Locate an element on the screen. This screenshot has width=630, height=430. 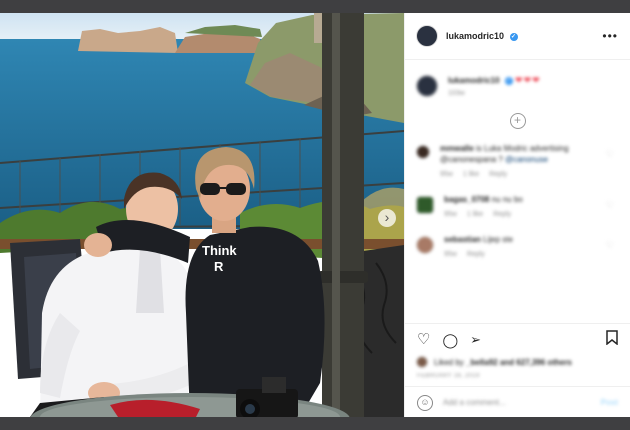
action-icons: ♡ ◯ ➢ is located at coordinates (517, 336).